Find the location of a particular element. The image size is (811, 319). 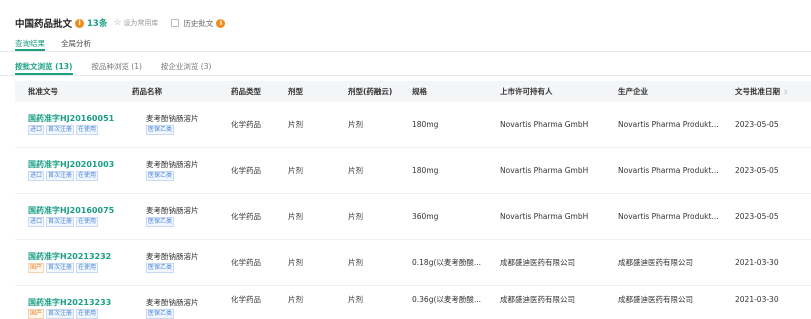

info-icon: i is located at coordinates (80, 23).